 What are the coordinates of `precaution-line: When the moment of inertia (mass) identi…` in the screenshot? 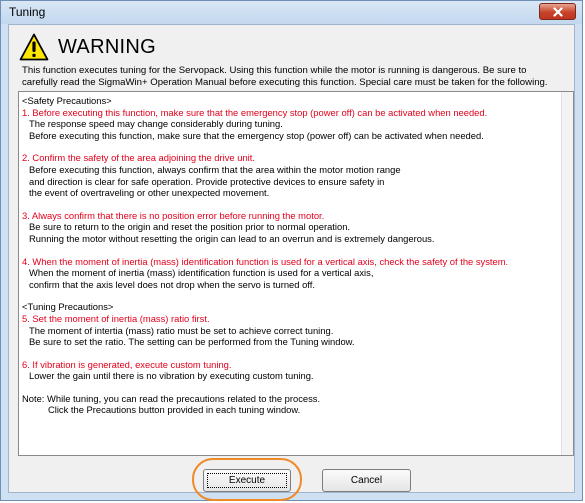 It's located at (201, 273).